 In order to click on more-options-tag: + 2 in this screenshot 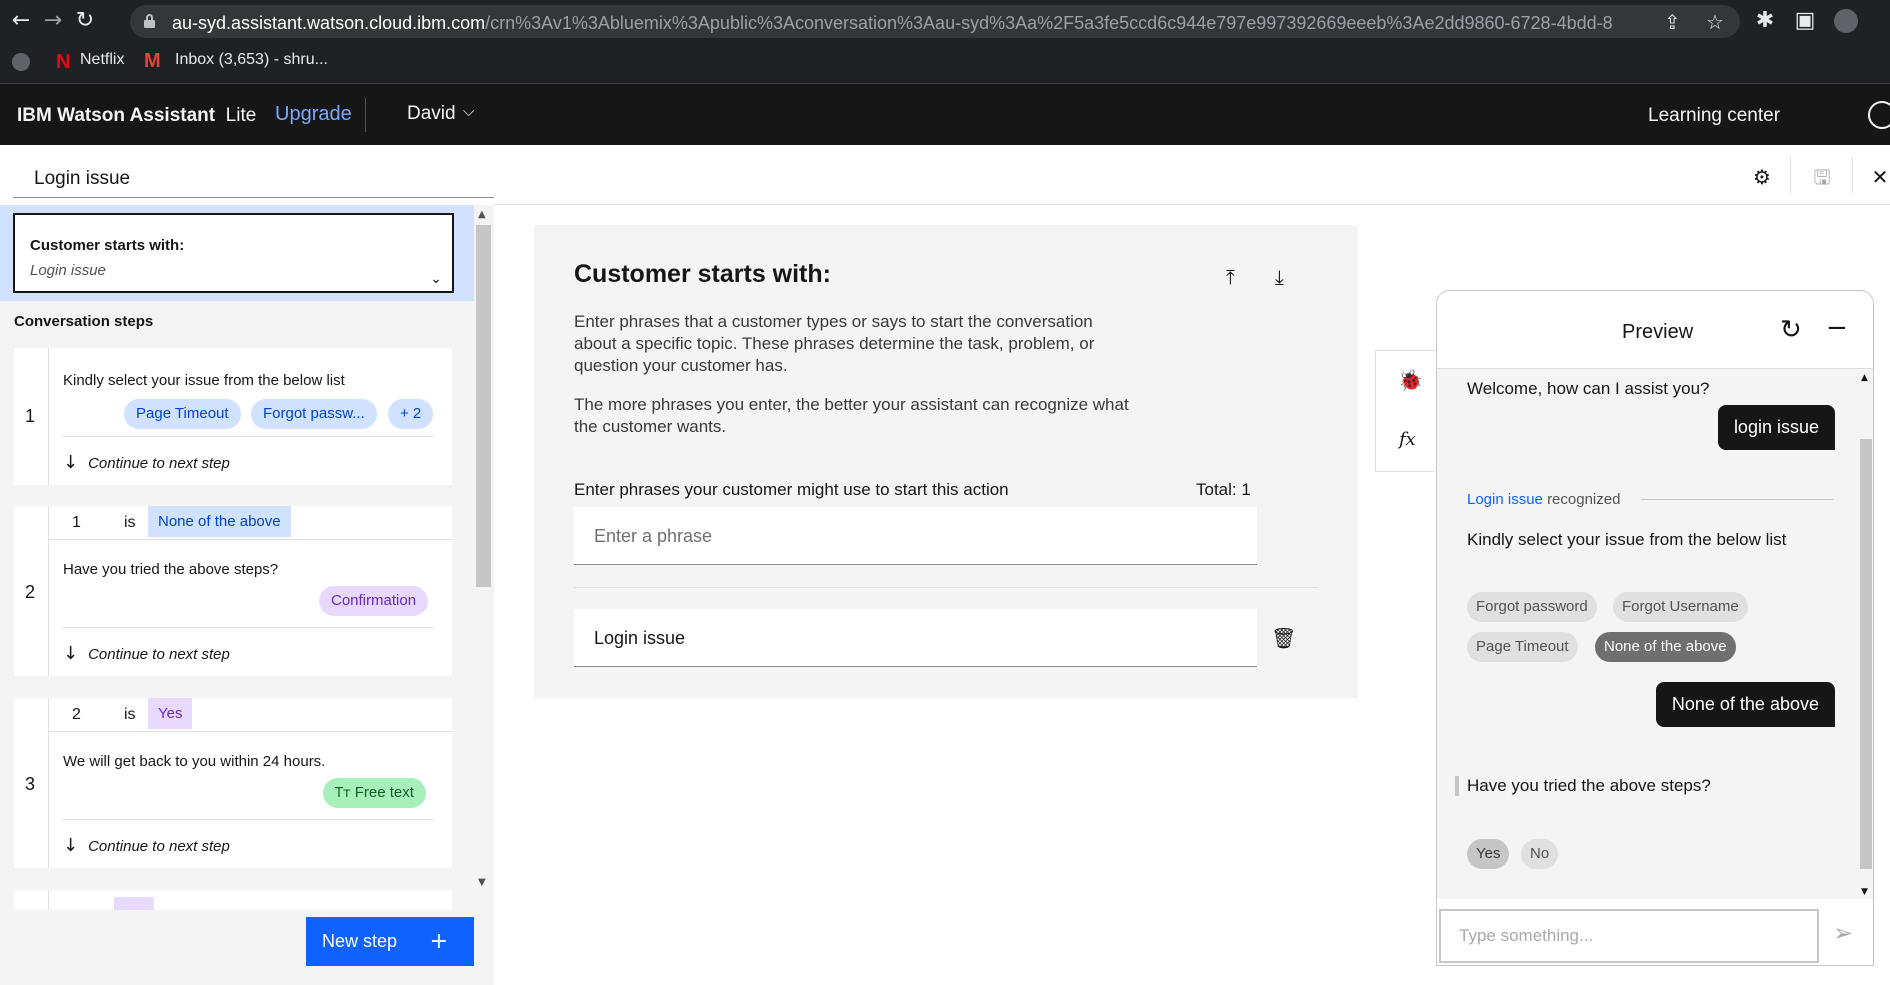, I will do `click(411, 414)`.